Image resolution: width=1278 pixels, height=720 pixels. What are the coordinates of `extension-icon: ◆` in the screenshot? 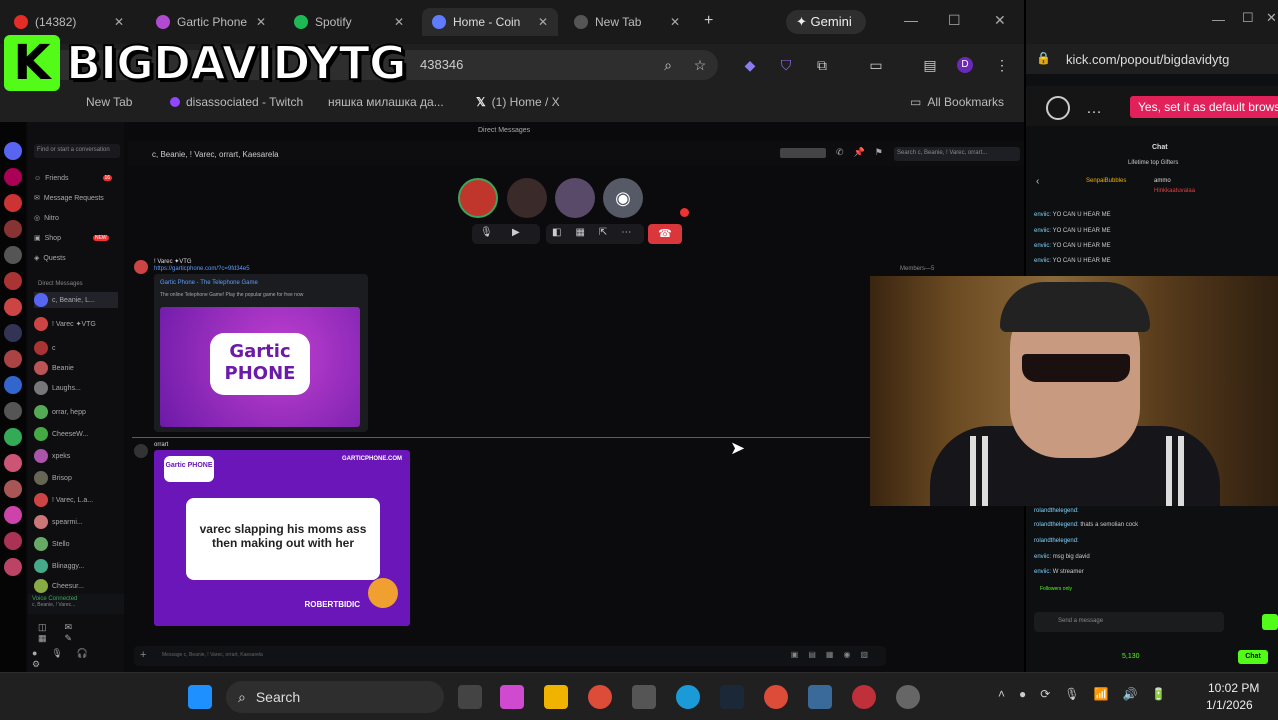 It's located at (750, 65).